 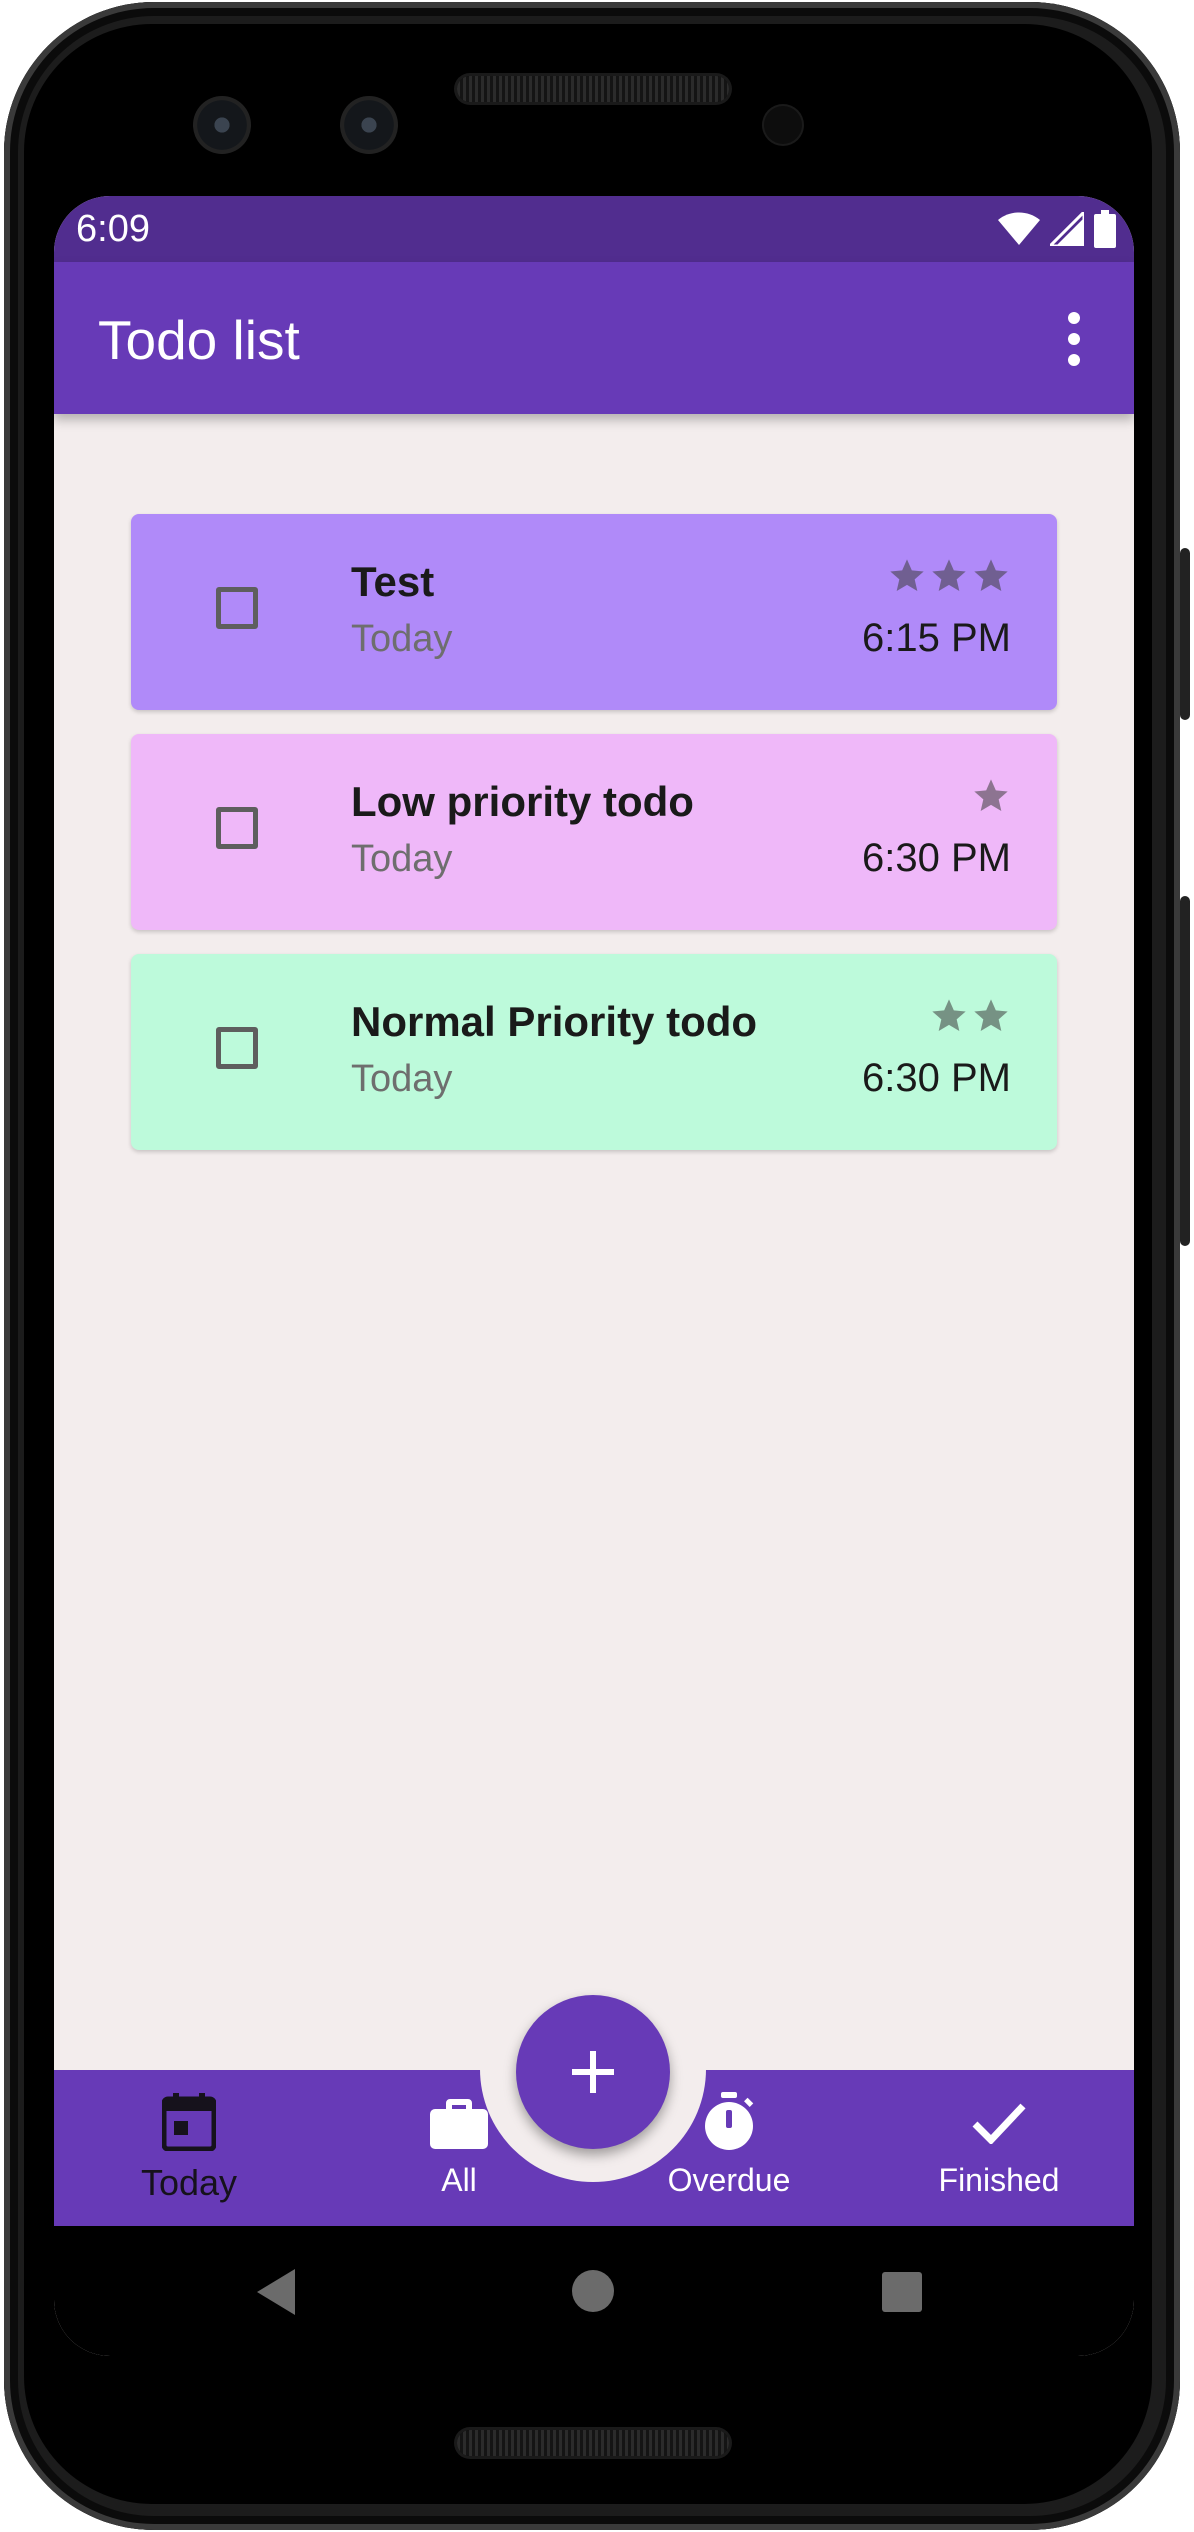 I want to click on battery-icon, so click(x=1105, y=229).